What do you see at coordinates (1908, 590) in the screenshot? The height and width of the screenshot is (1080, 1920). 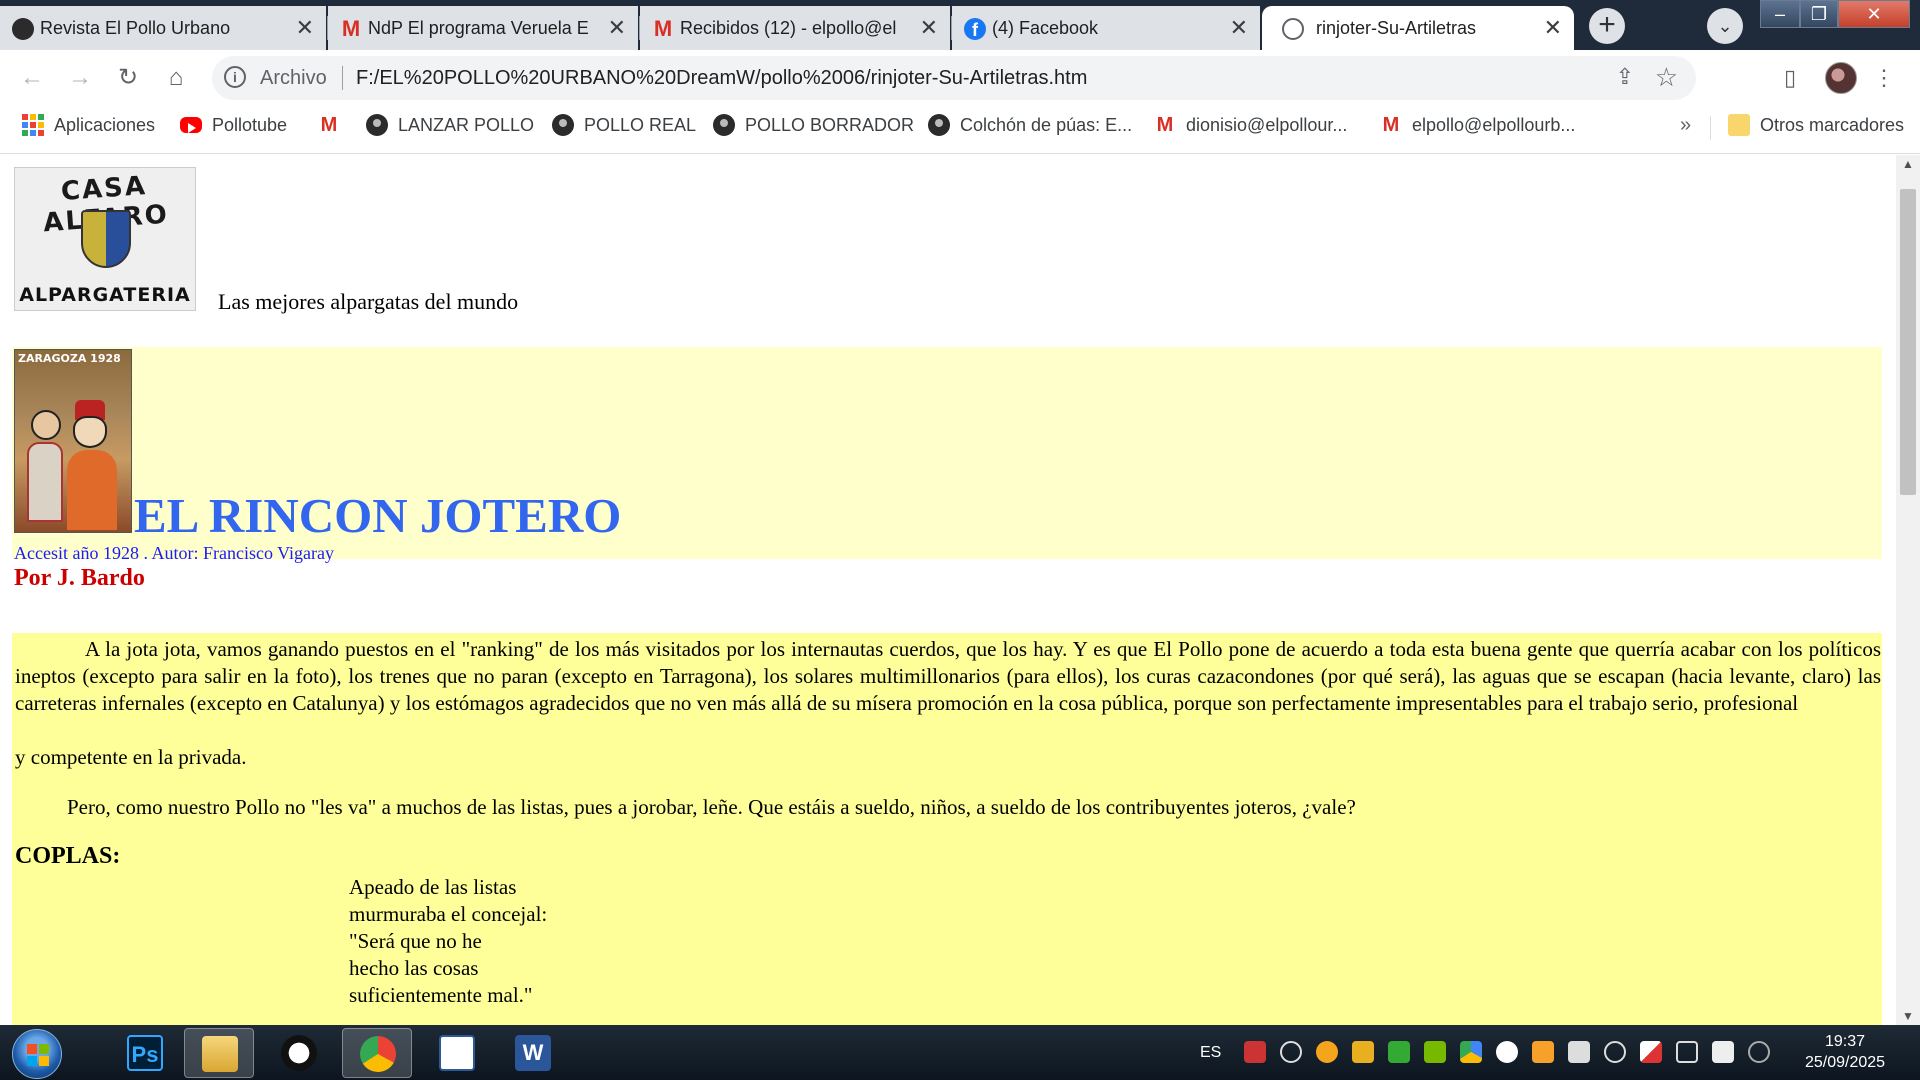 I see `page-scrollbar: ▲ ▼` at bounding box center [1908, 590].